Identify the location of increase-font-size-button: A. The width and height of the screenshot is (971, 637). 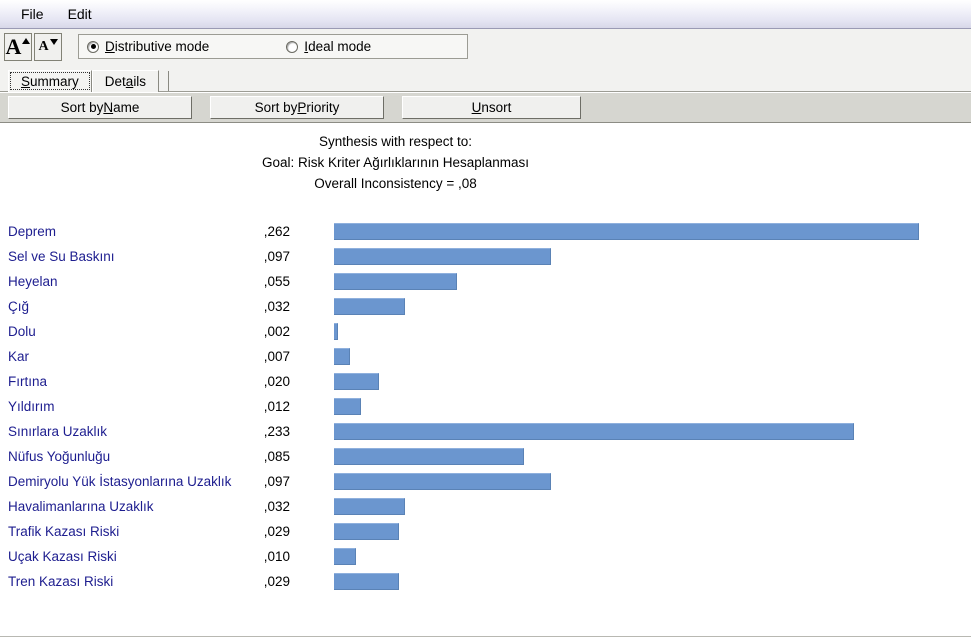
(18, 46).